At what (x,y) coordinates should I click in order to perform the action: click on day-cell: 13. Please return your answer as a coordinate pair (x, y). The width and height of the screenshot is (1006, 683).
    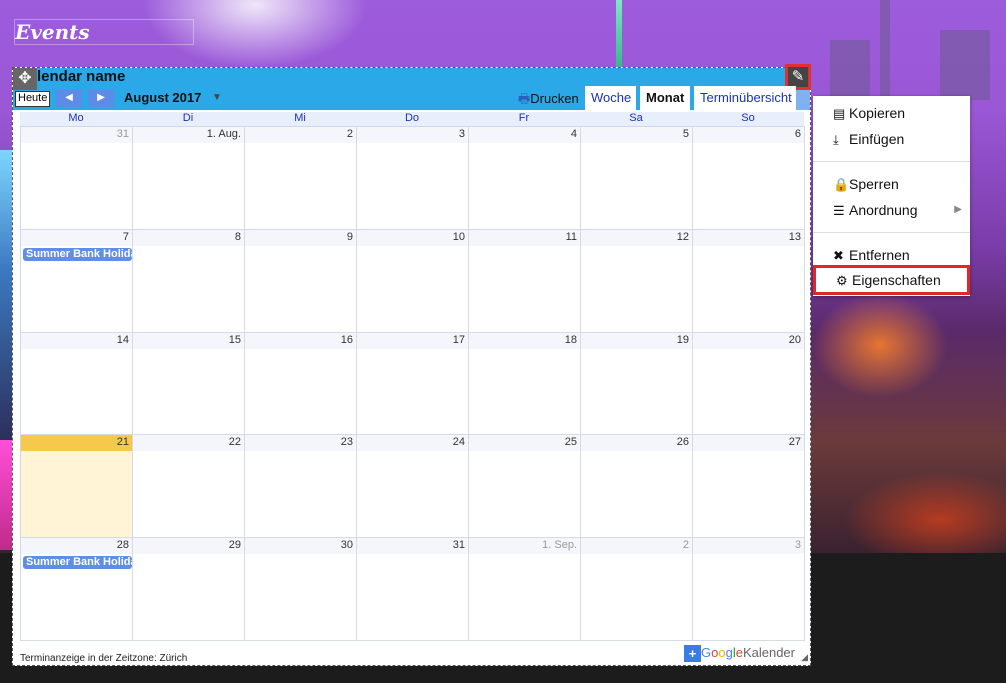
    Looking at the image, I should click on (749, 281).